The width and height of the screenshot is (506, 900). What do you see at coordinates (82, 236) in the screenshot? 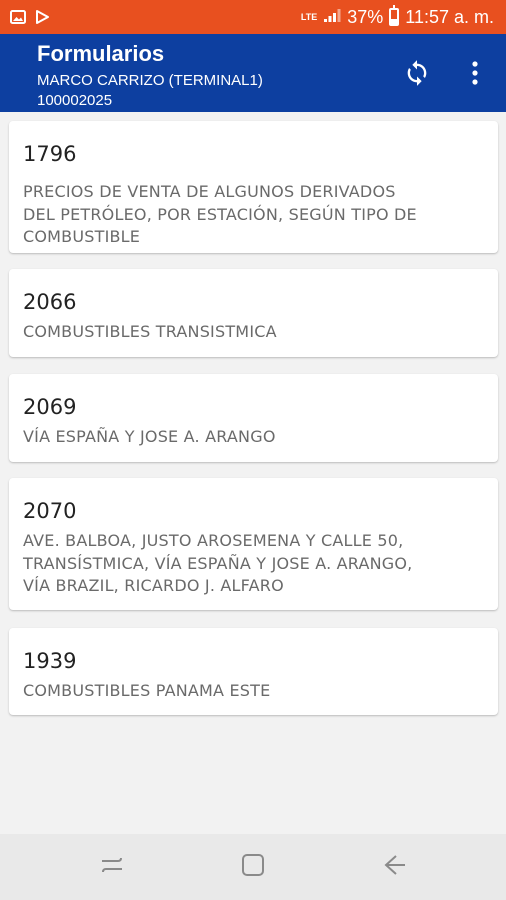
I see `form-description-line: COMBUSTIBLE` at bounding box center [82, 236].